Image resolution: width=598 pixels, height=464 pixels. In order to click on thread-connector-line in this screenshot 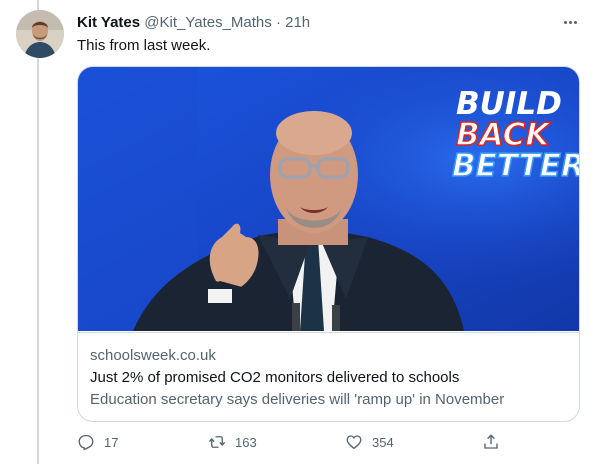, I will do `click(38, 232)`.